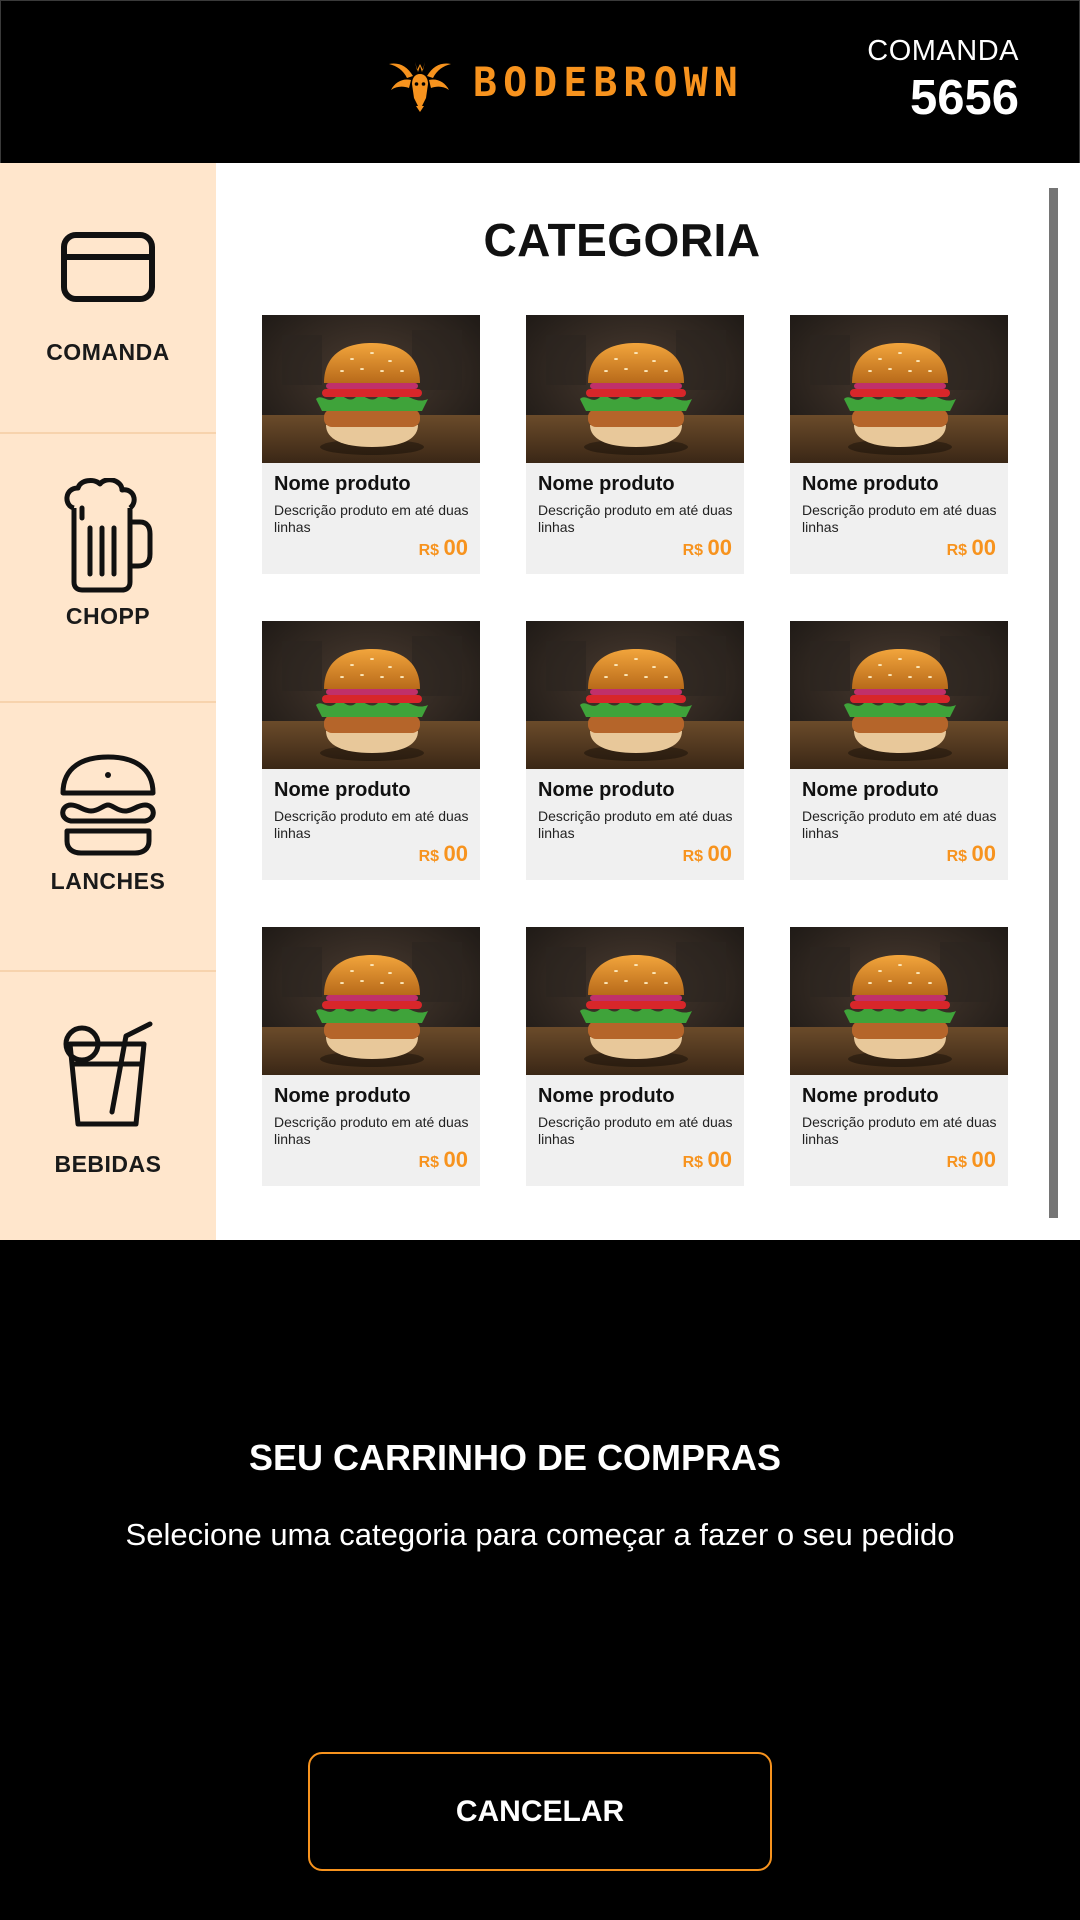 The width and height of the screenshot is (1080, 1920). I want to click on header: BODEBROWN COMANDA 5656, so click(540, 81).